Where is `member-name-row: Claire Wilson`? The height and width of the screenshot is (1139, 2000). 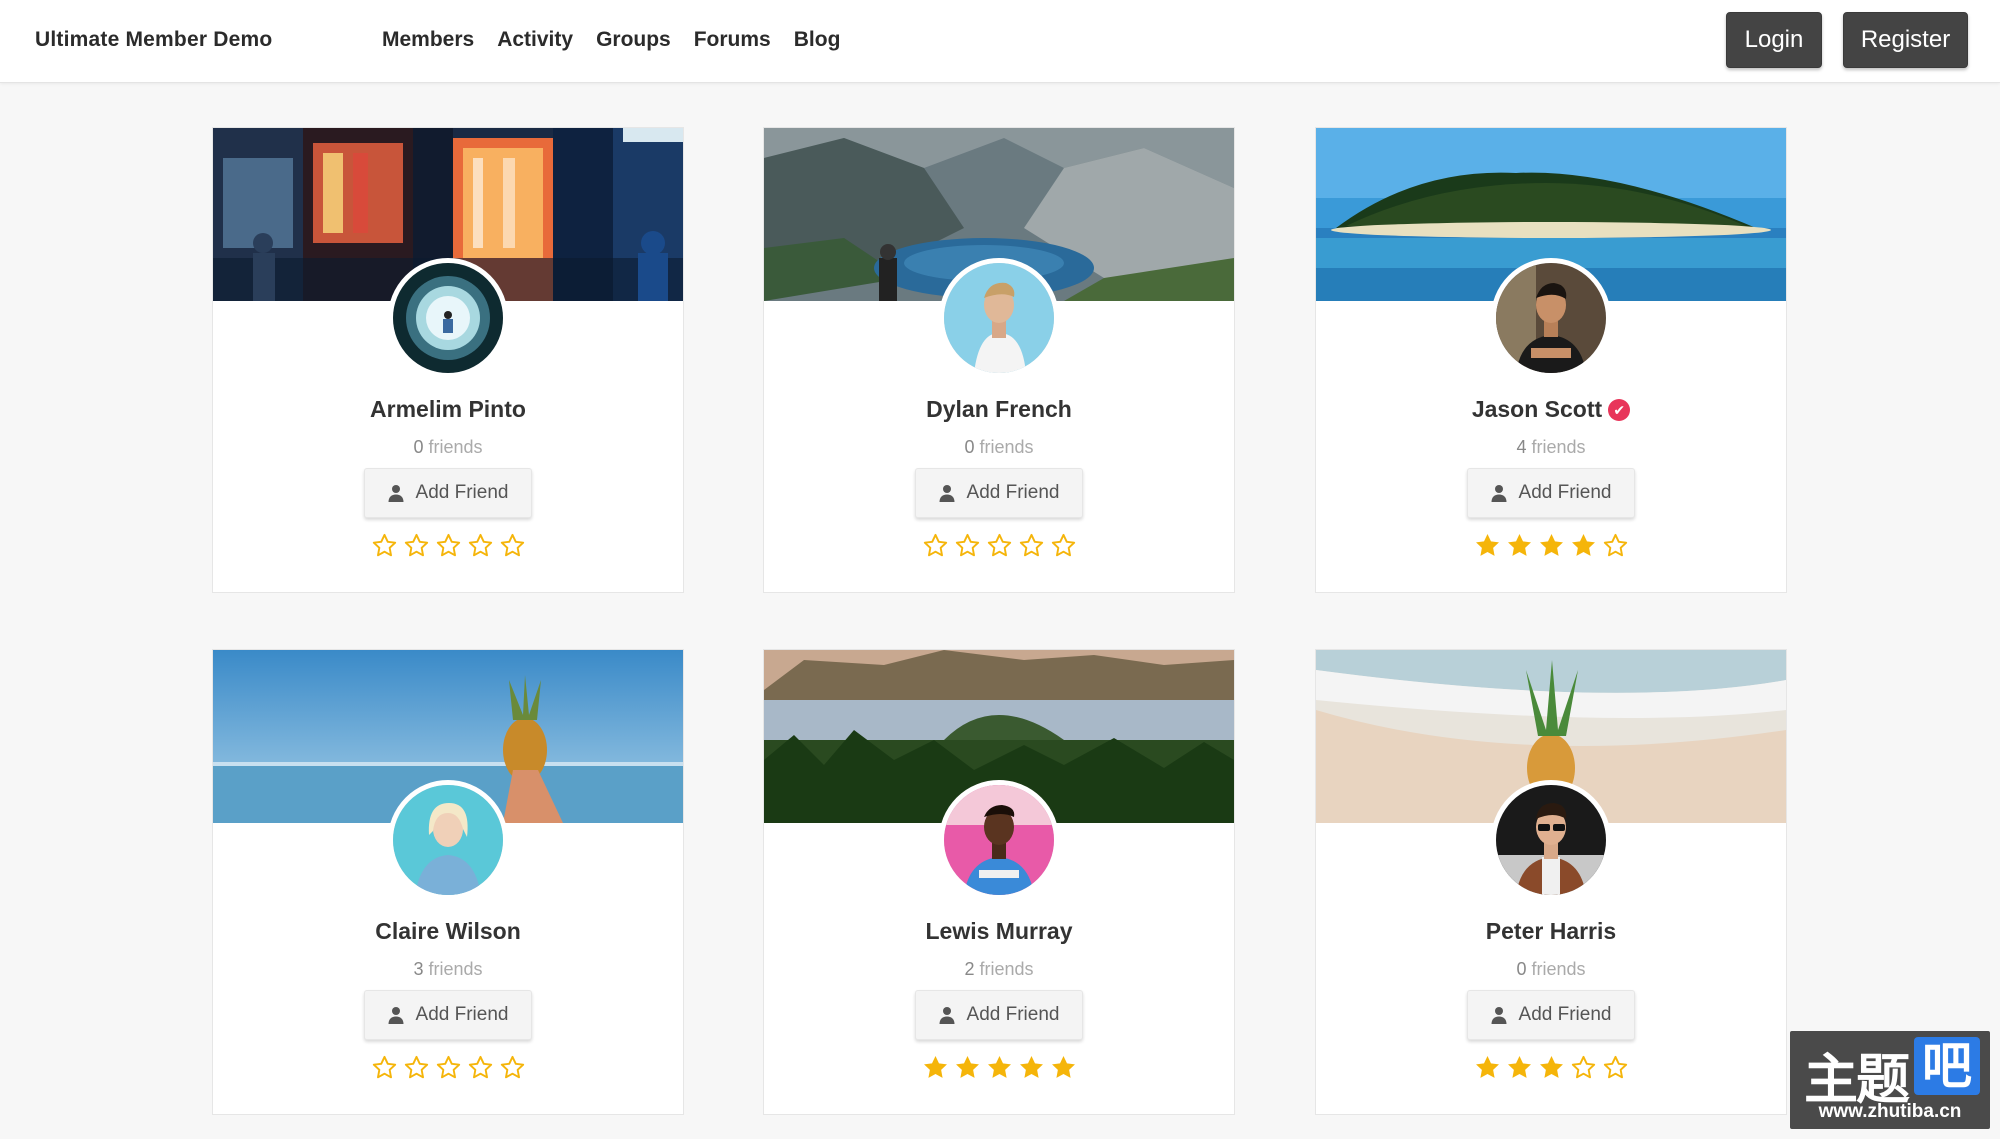
member-name-row: Claire Wilson is located at coordinates (448, 931).